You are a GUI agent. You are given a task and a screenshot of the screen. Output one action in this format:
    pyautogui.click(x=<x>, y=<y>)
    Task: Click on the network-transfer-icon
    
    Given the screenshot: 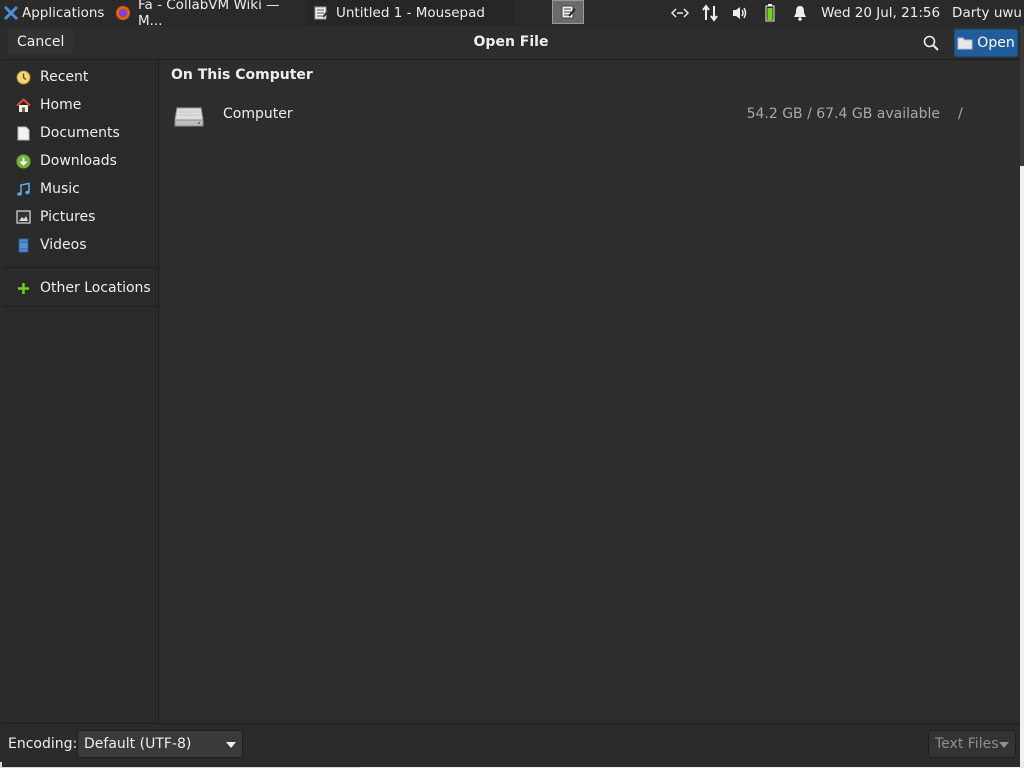 What is the action you would take?
    pyautogui.click(x=710, y=13)
    